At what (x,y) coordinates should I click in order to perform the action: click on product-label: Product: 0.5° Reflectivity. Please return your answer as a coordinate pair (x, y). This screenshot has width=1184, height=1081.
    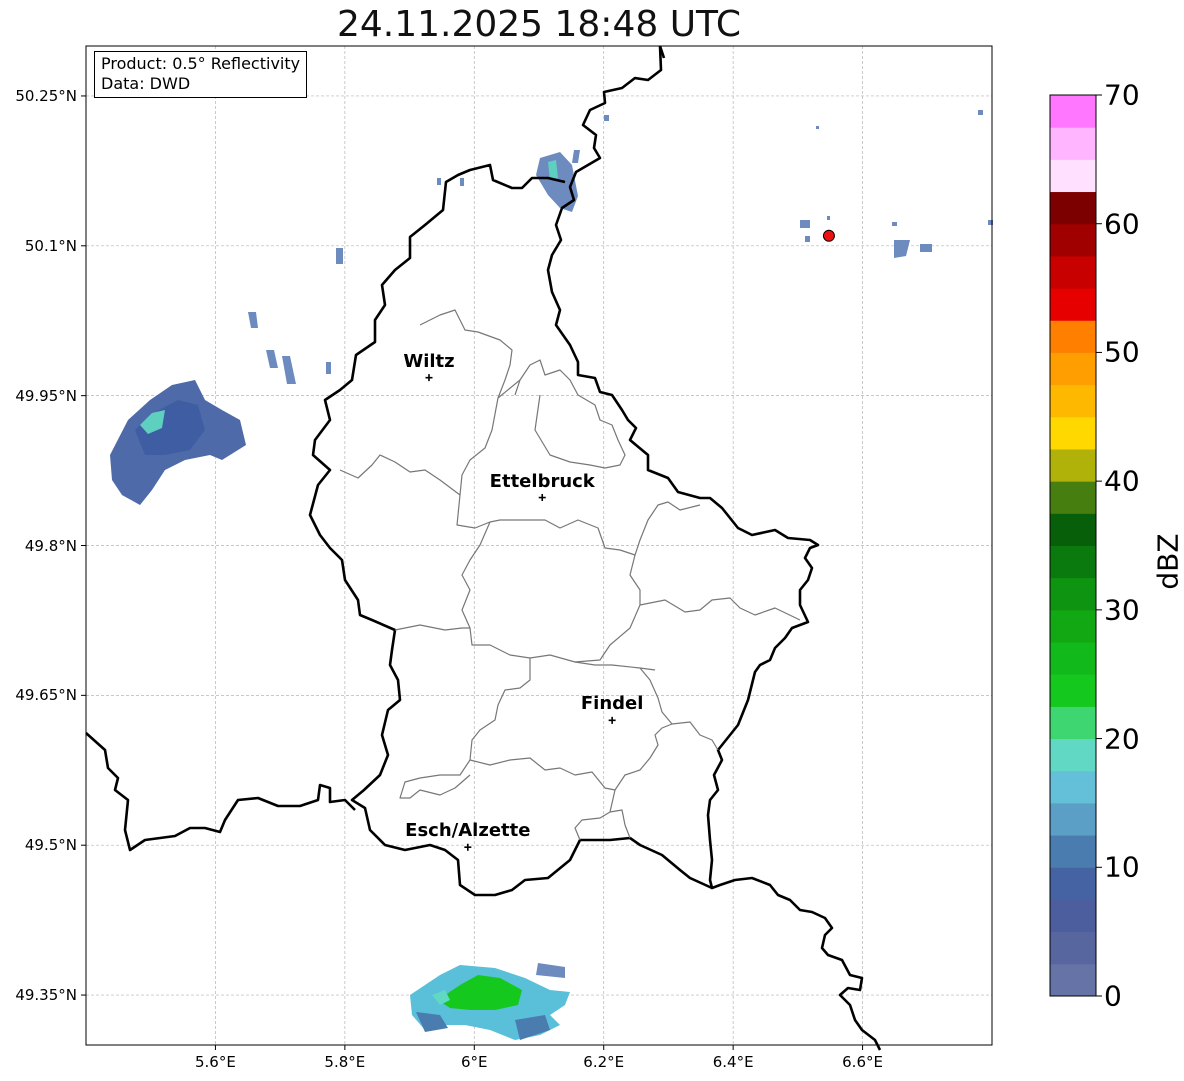
    Looking at the image, I should click on (201, 63).